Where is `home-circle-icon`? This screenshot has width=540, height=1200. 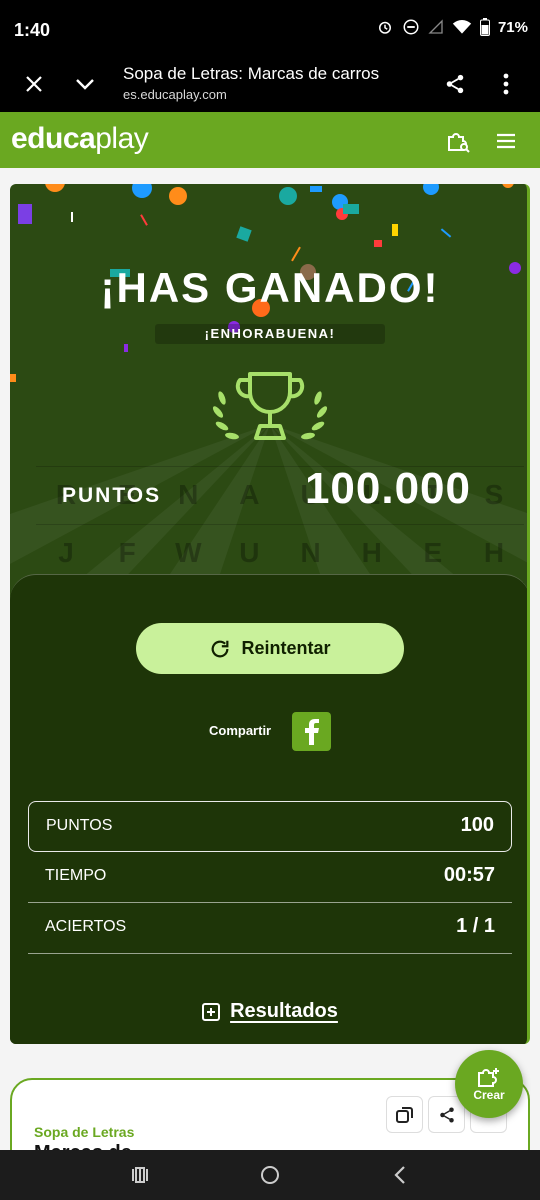
home-circle-icon is located at coordinates (270, 1175).